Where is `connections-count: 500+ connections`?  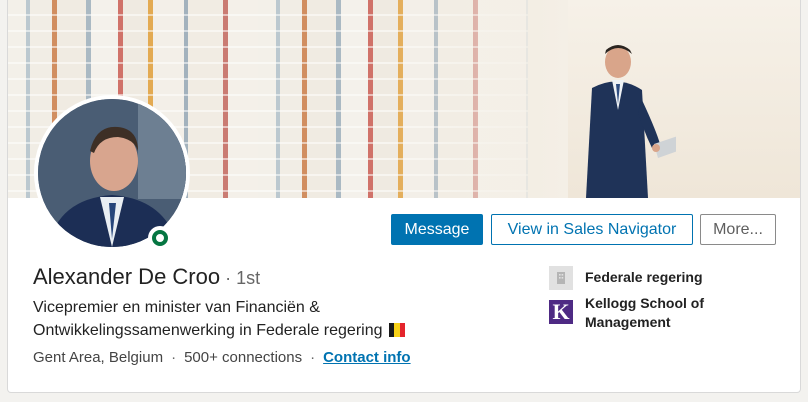 connections-count: 500+ connections is located at coordinates (243, 357).